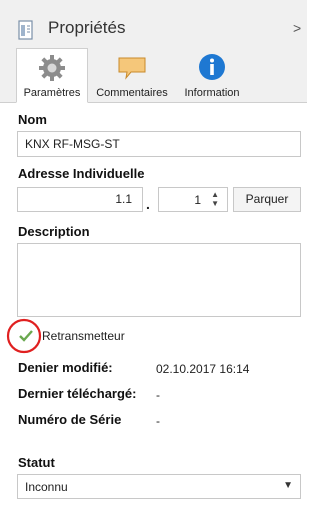 The height and width of the screenshot is (509, 320). Describe the element at coordinates (32, 119) in the screenshot. I see `name-label: Nom` at that location.